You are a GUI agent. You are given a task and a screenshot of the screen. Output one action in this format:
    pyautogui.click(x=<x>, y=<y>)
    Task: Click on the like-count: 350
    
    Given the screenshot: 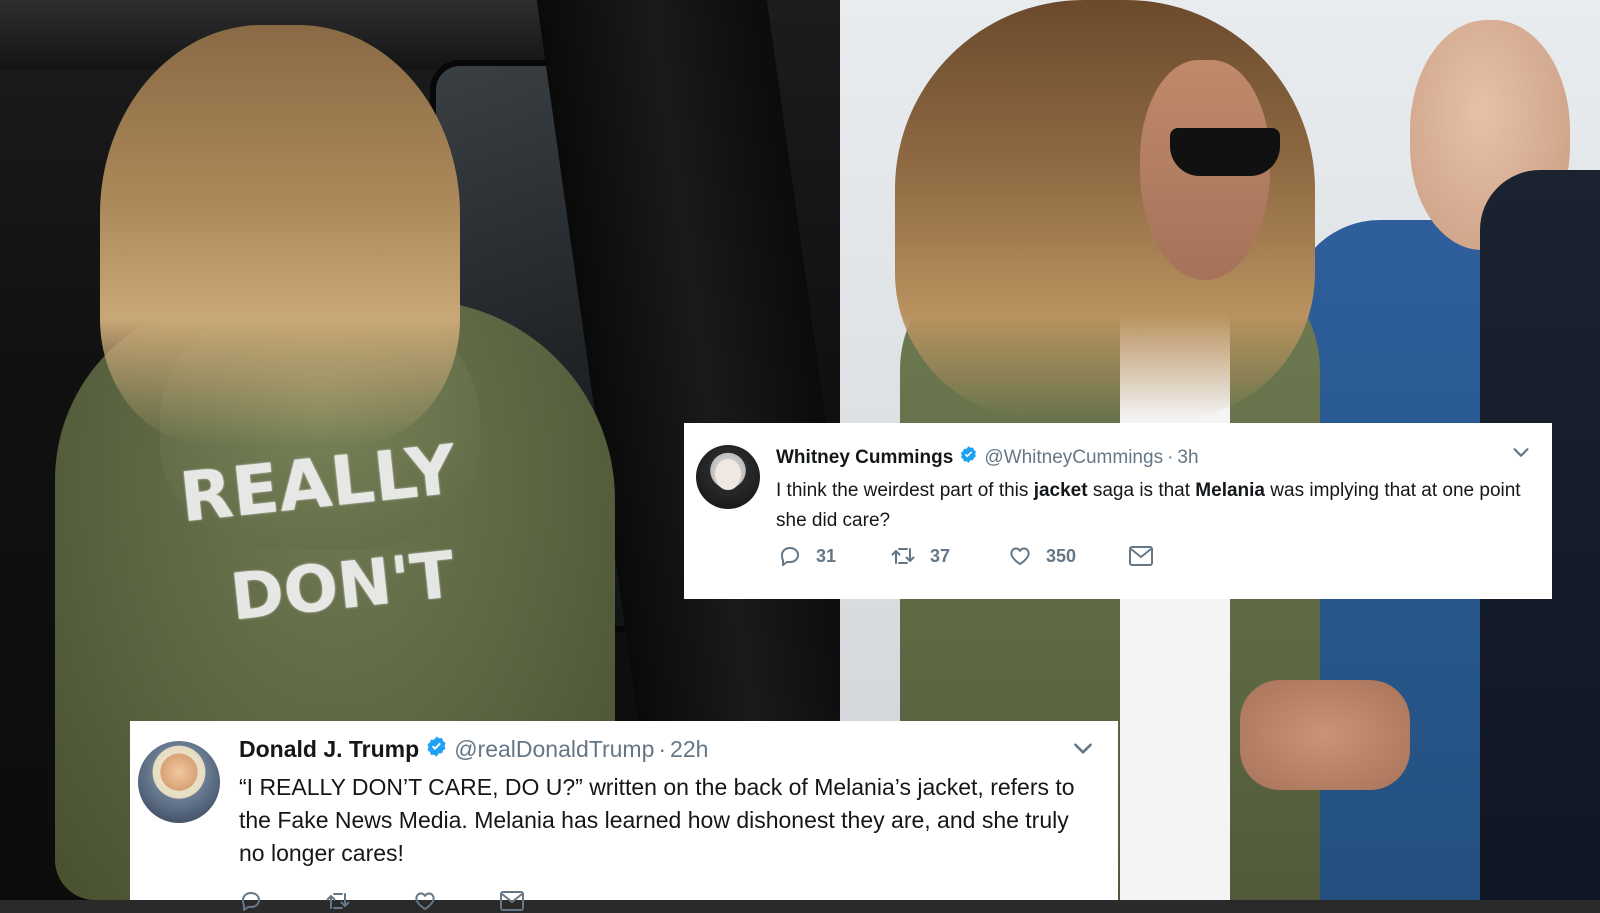 What is the action you would take?
    pyautogui.click(x=1061, y=555)
    